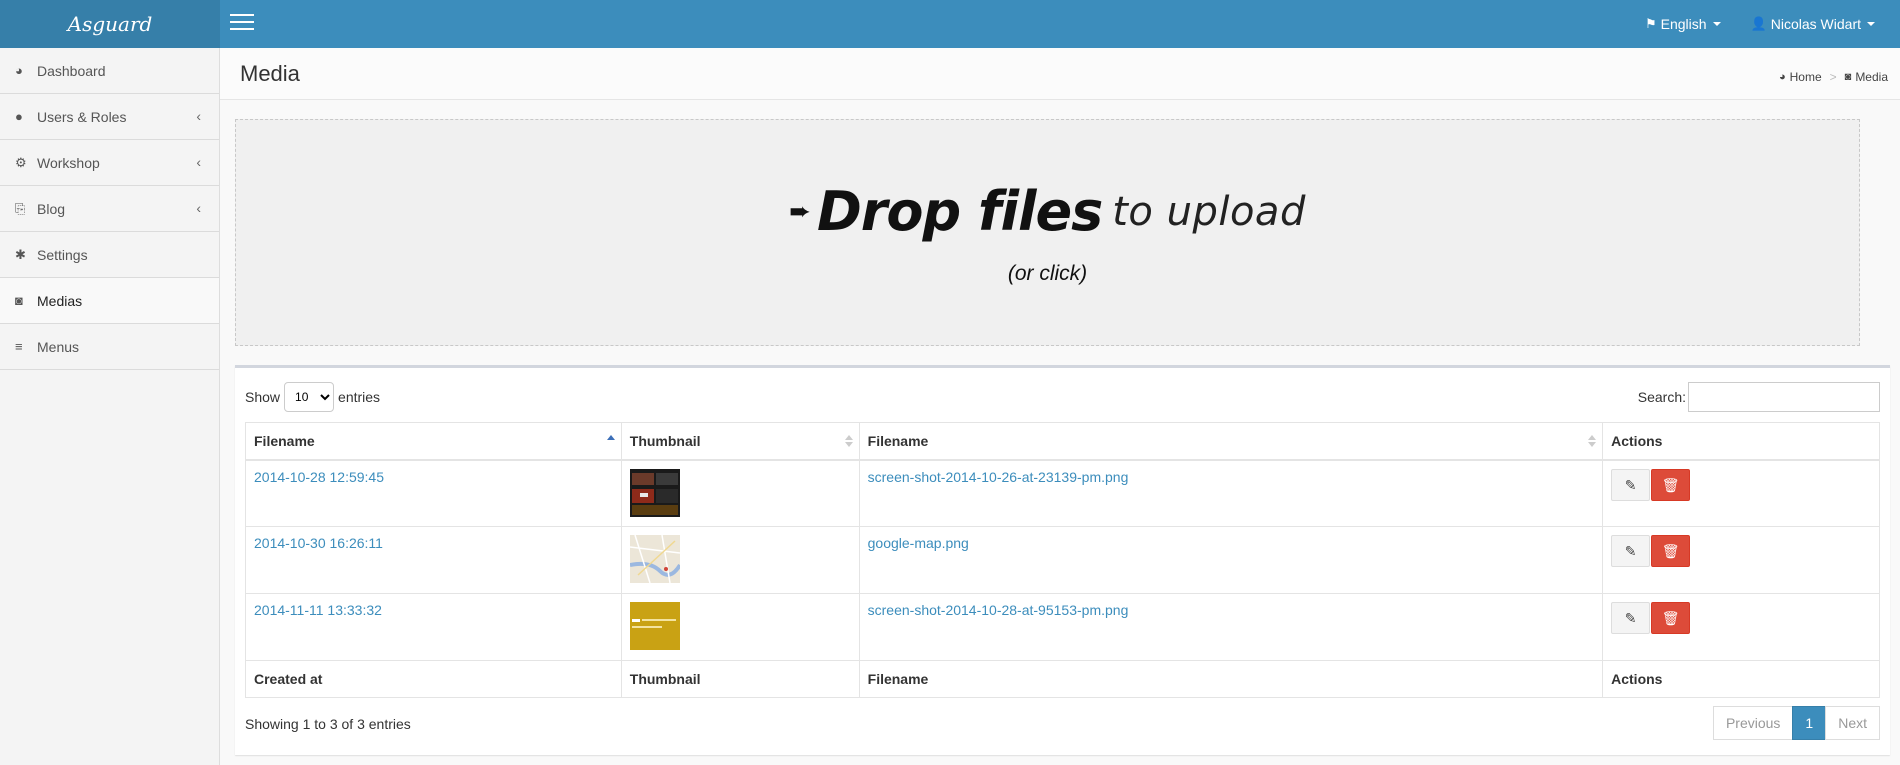  I want to click on user-menu-dropdown: 👤 Nicolas Widart, so click(1813, 24).